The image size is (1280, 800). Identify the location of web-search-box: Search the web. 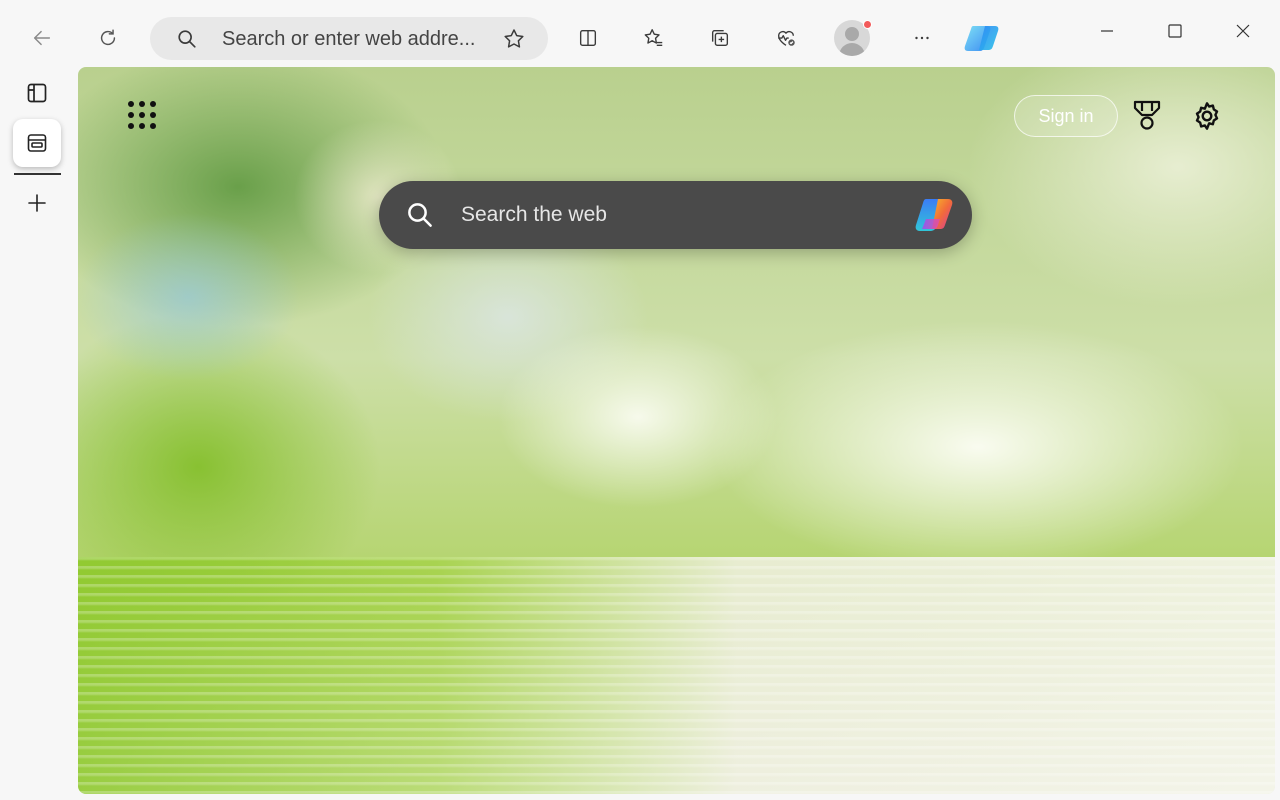
(675, 215).